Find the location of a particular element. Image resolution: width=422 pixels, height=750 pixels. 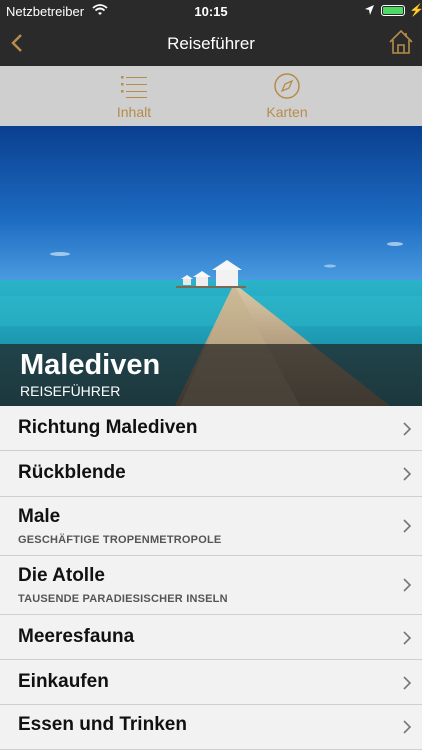

status-bar: Netzbetreiber 10:15 ⚡ is located at coordinates (211, 11).